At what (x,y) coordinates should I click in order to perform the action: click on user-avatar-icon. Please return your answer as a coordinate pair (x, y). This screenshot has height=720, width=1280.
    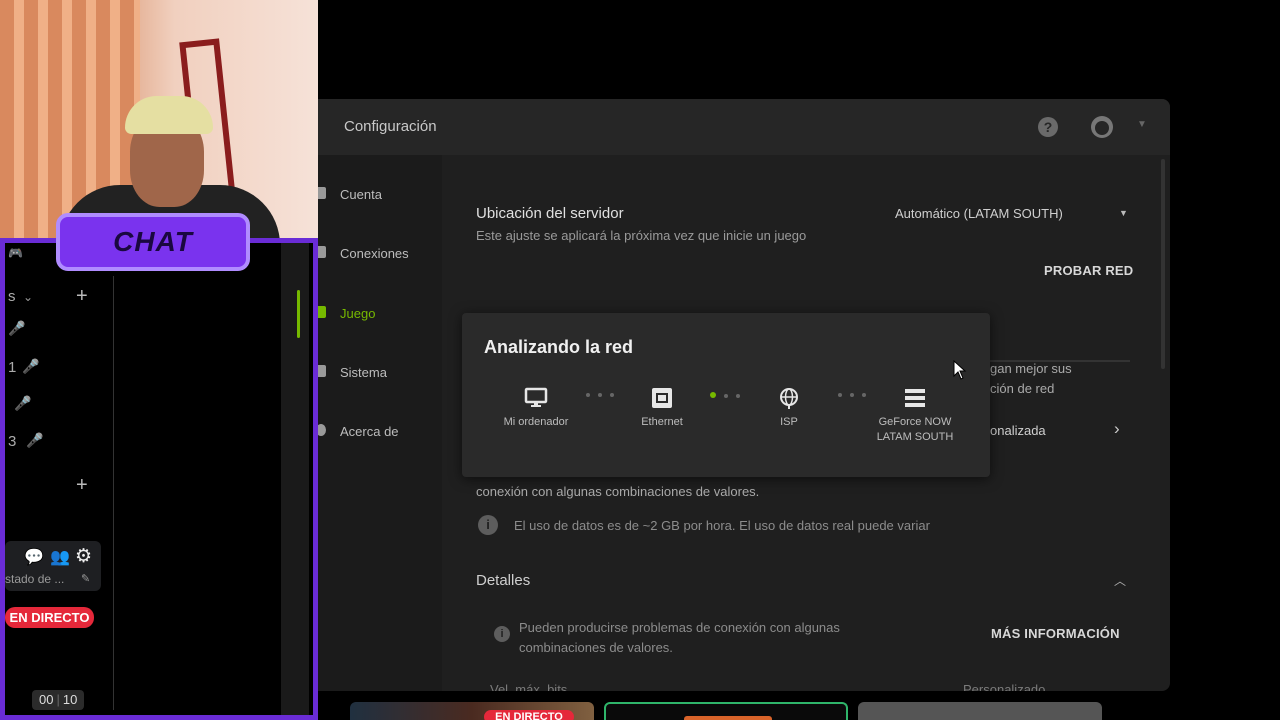
    Looking at the image, I should click on (1102, 127).